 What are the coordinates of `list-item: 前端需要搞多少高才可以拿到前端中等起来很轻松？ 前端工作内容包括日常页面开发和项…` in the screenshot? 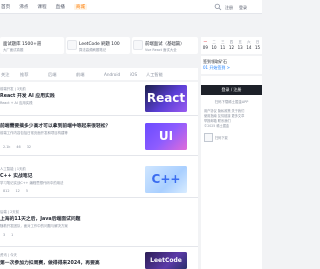 It's located at (99, 137).